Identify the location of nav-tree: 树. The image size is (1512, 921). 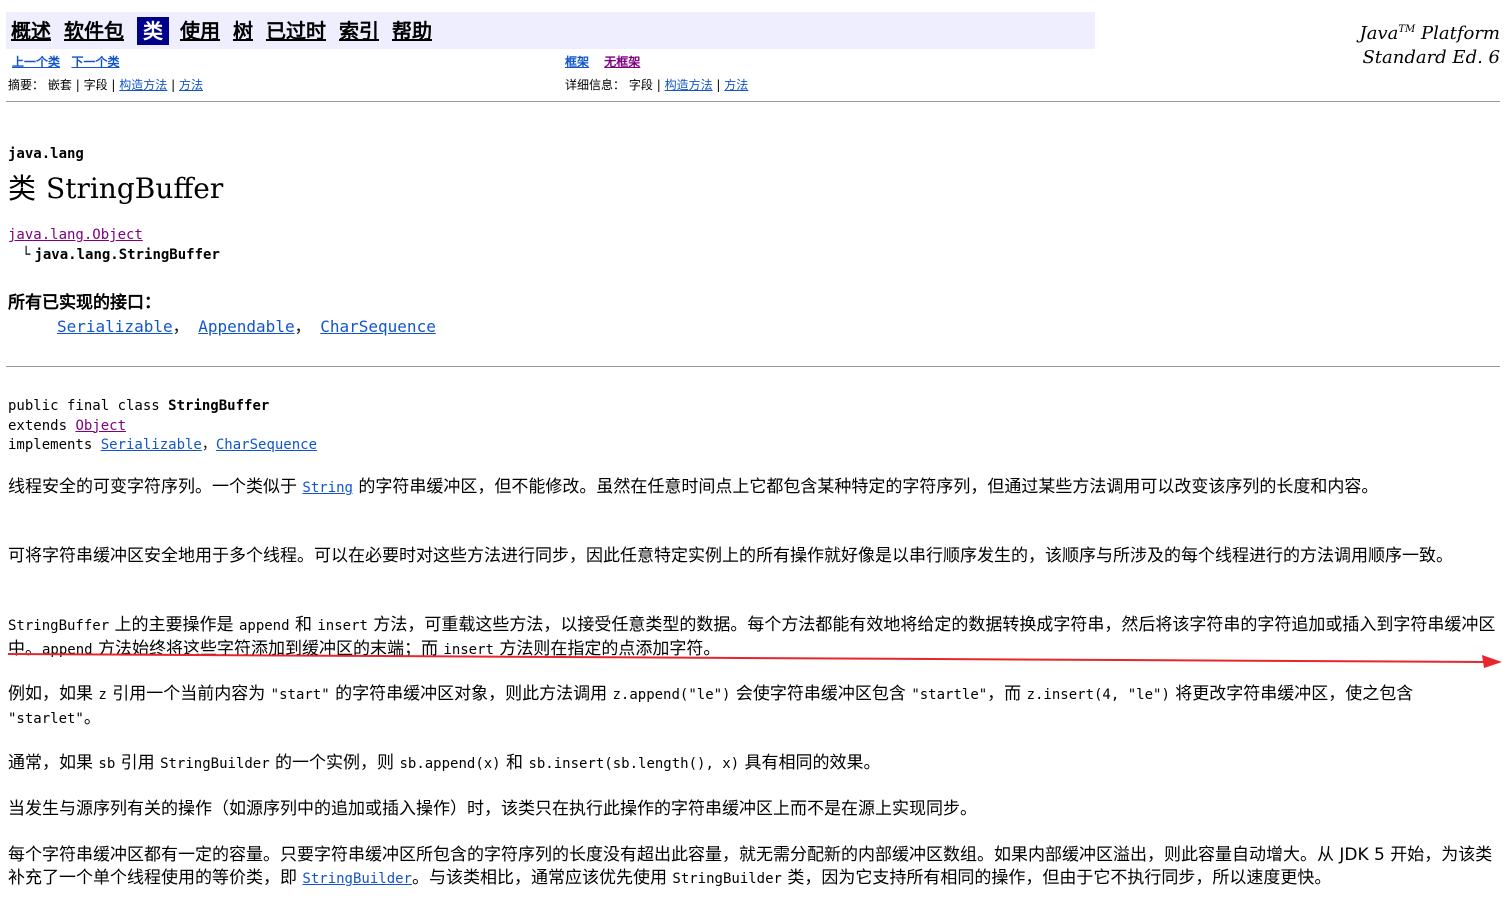
(243, 31).